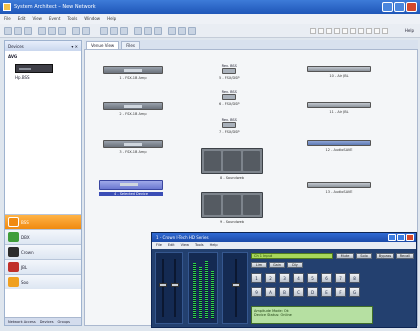 The image size is (420, 331). I want to click on grid-icon, so click(172, 31).